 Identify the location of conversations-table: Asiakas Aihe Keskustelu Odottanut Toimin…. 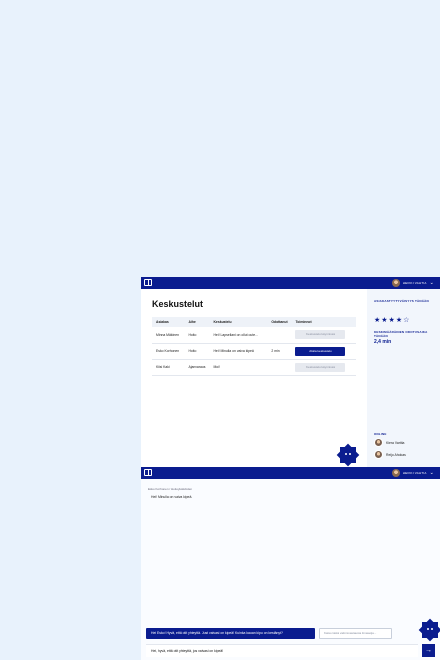
(254, 346).